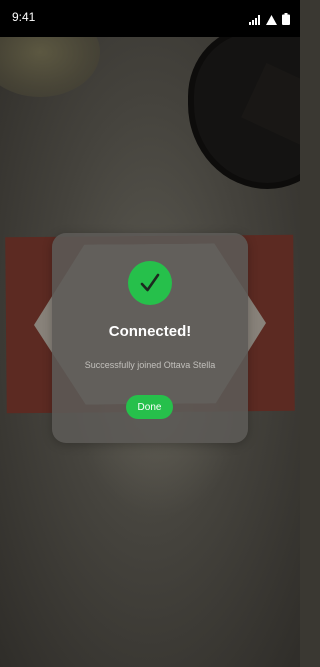 The height and width of the screenshot is (667, 320). I want to click on status-time: 9:41, so click(24, 17).